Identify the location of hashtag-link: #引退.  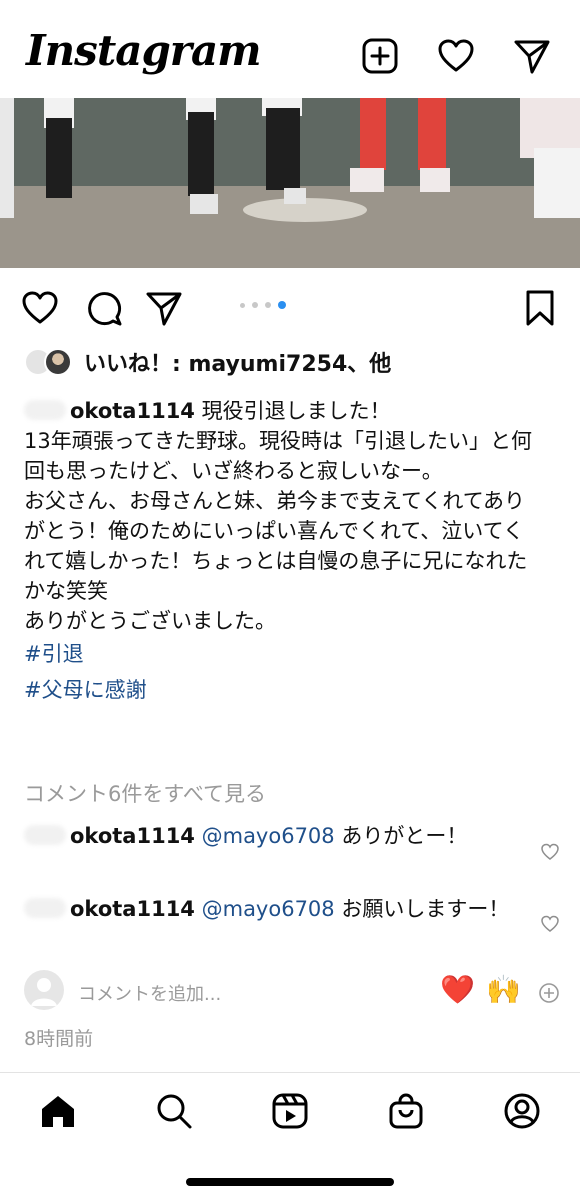
(284, 654).